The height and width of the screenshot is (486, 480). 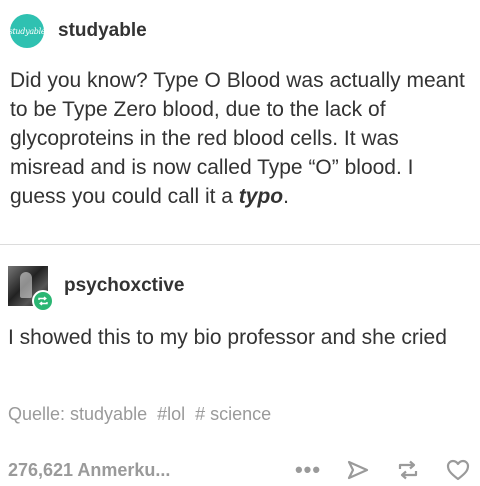 What do you see at coordinates (26, 285) in the screenshot?
I see `avatar-photo` at bounding box center [26, 285].